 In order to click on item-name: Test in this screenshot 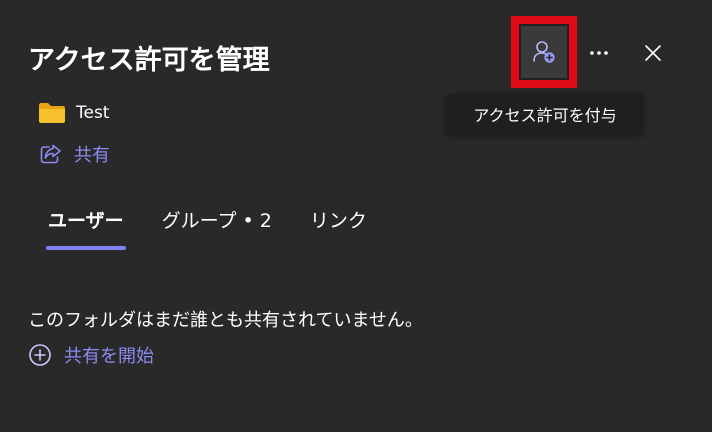, I will do `click(93, 113)`.